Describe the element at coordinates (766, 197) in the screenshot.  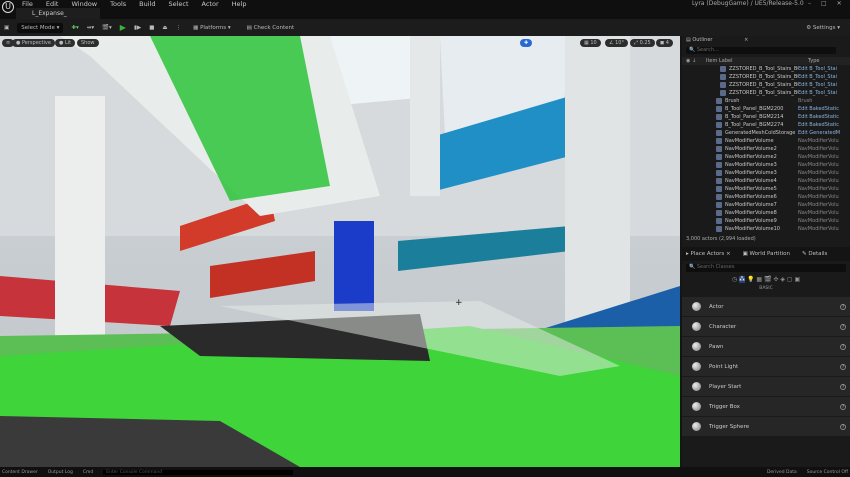
I see `outliner-row: NavModifierVolume6 NavModifierVolu` at that location.